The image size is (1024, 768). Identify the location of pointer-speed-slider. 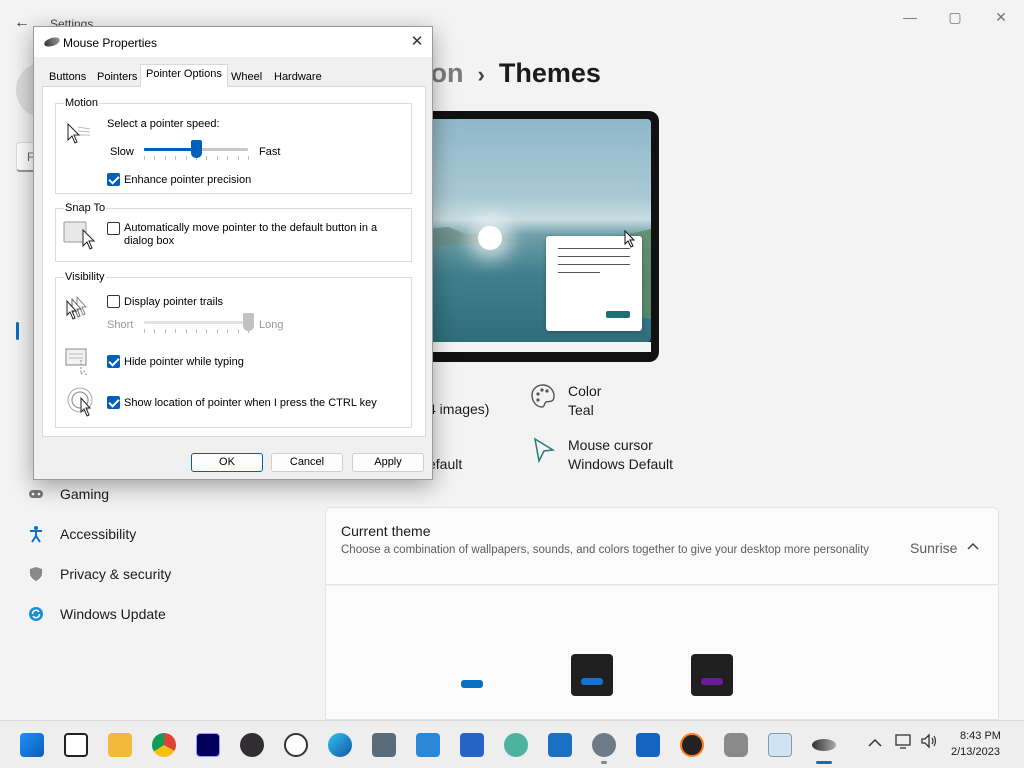
(196, 149).